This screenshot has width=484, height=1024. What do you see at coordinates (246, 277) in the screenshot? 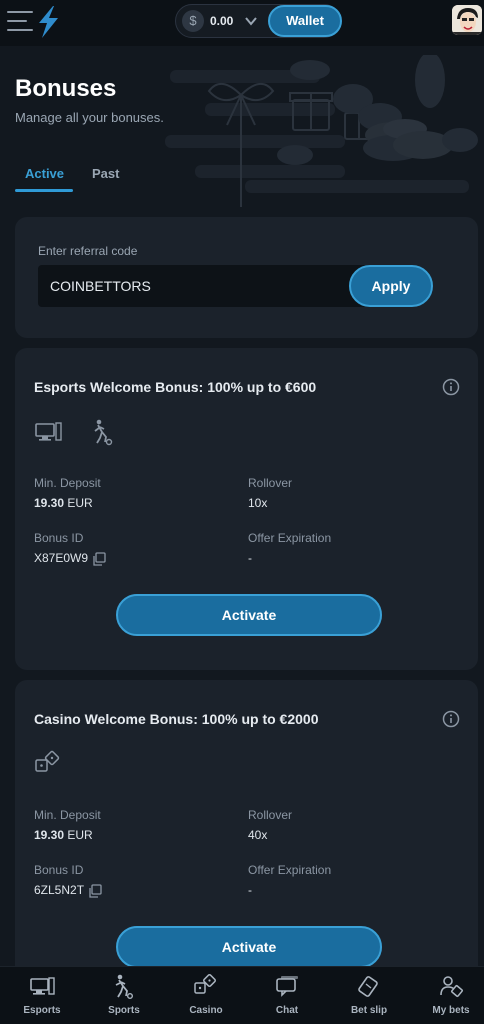
I see `referral-card: Enter referral code COINBETTORS Apply` at bounding box center [246, 277].